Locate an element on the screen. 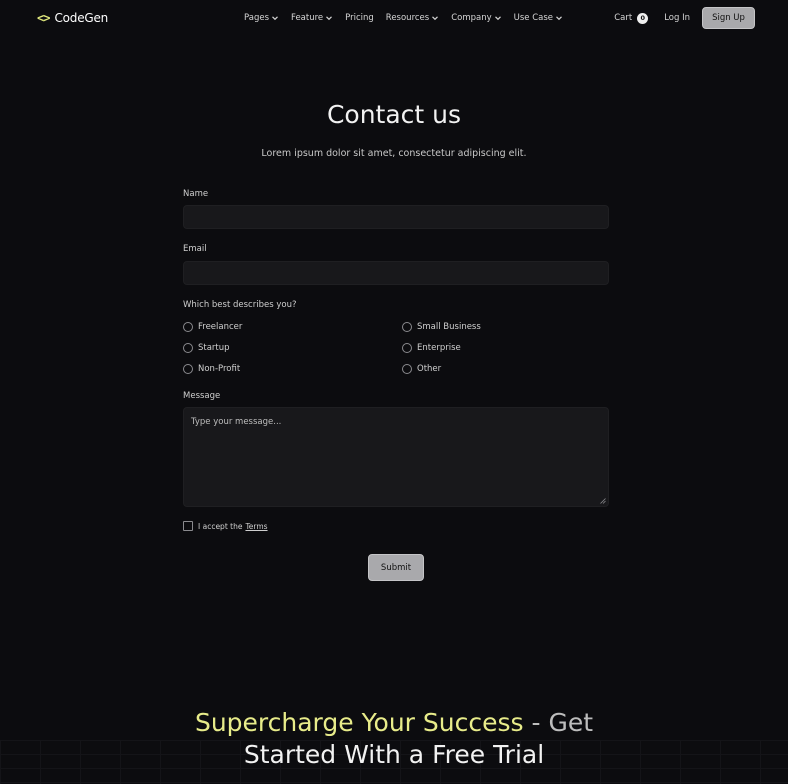 The width and height of the screenshot is (788, 784). nav-item-pages: Pages is located at coordinates (261, 18).